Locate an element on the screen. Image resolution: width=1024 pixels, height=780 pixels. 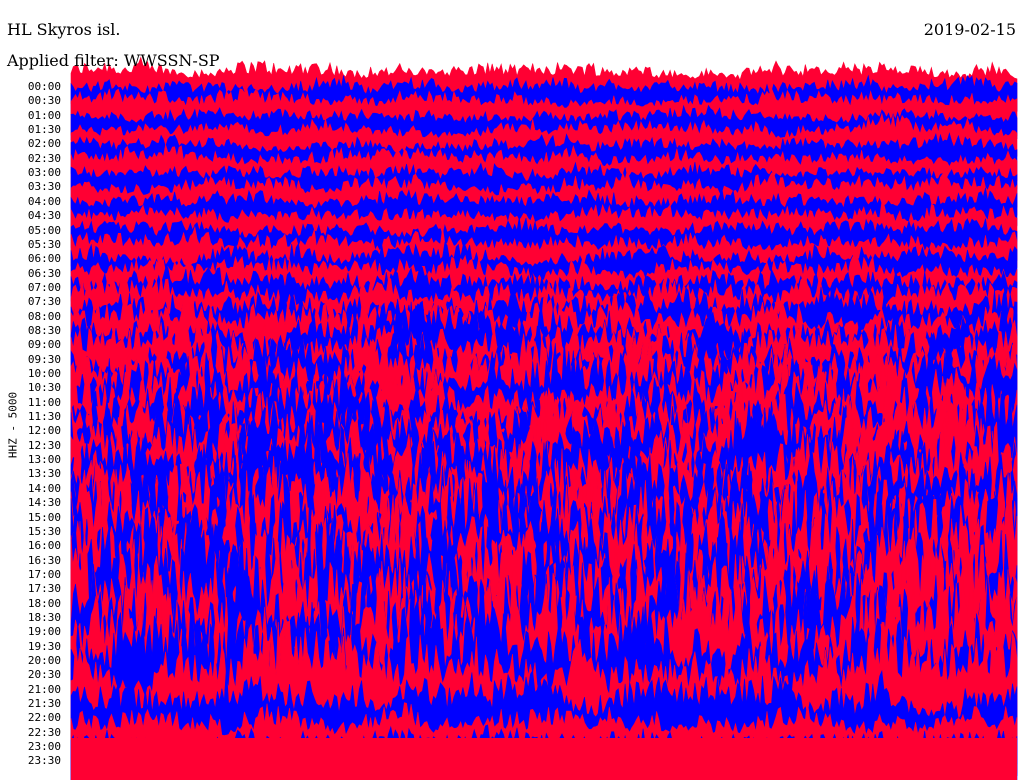
saturated-trace-block is located at coordinates (544, 759).